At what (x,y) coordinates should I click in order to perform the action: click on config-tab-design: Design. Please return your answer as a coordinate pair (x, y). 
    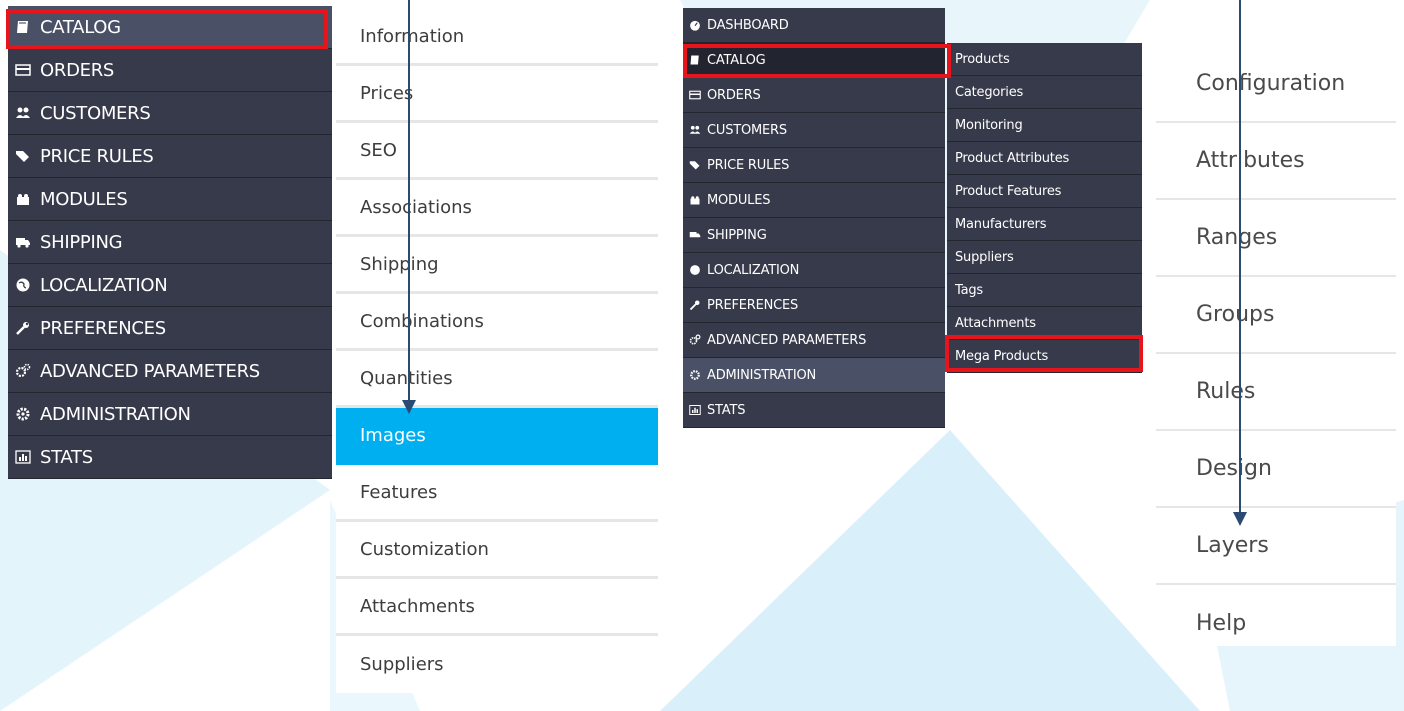
    Looking at the image, I should click on (1276, 469).